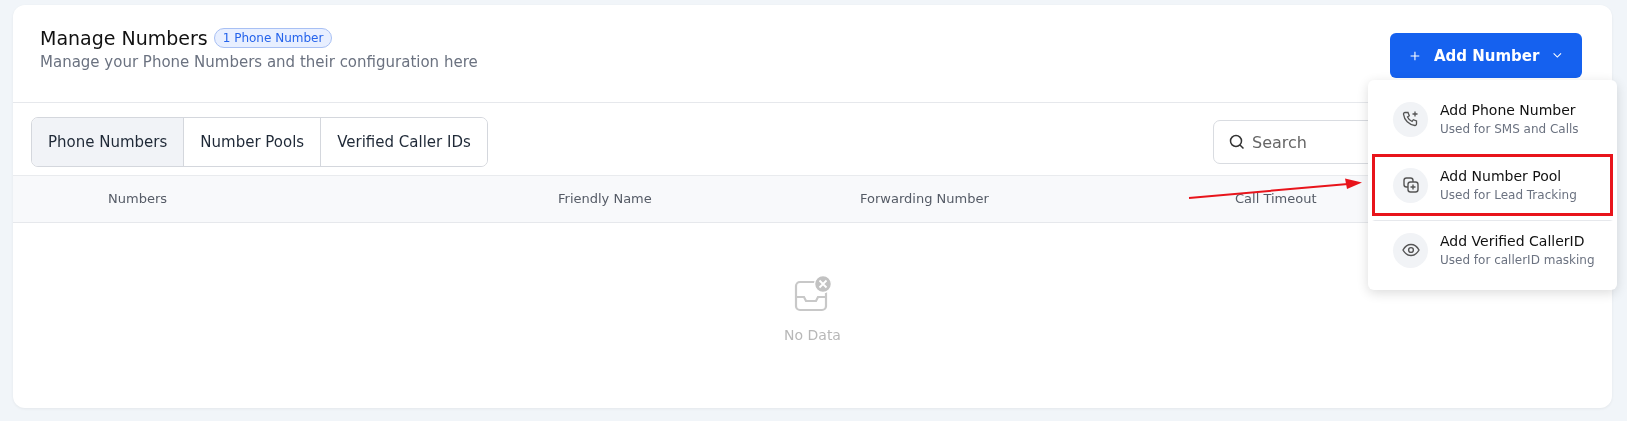 Image resolution: width=1627 pixels, height=421 pixels. Describe the element at coordinates (1509, 129) in the screenshot. I see `menu-item-subtitle: Used for SMS and Calls` at that location.